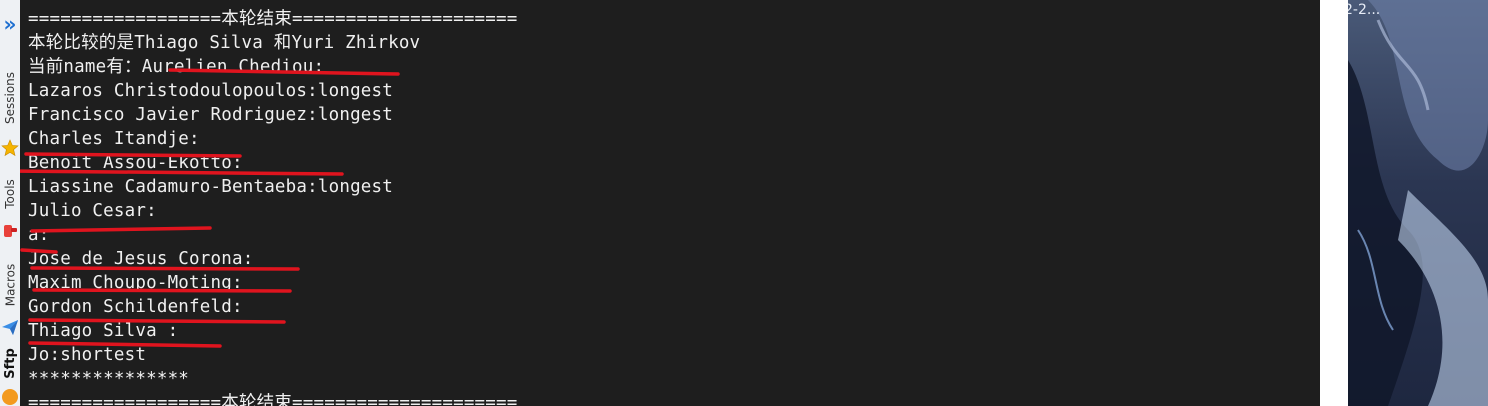 This screenshot has height=406, width=1488. What do you see at coordinates (87, 355) in the screenshot?
I see `terminal-line: Jo:shortest` at bounding box center [87, 355].